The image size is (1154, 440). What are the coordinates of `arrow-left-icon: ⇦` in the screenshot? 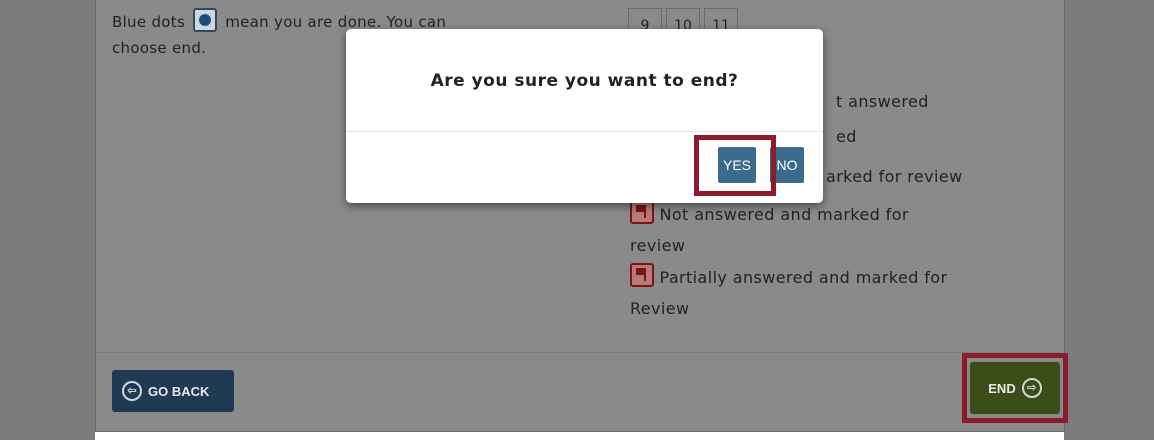 It's located at (132, 391).